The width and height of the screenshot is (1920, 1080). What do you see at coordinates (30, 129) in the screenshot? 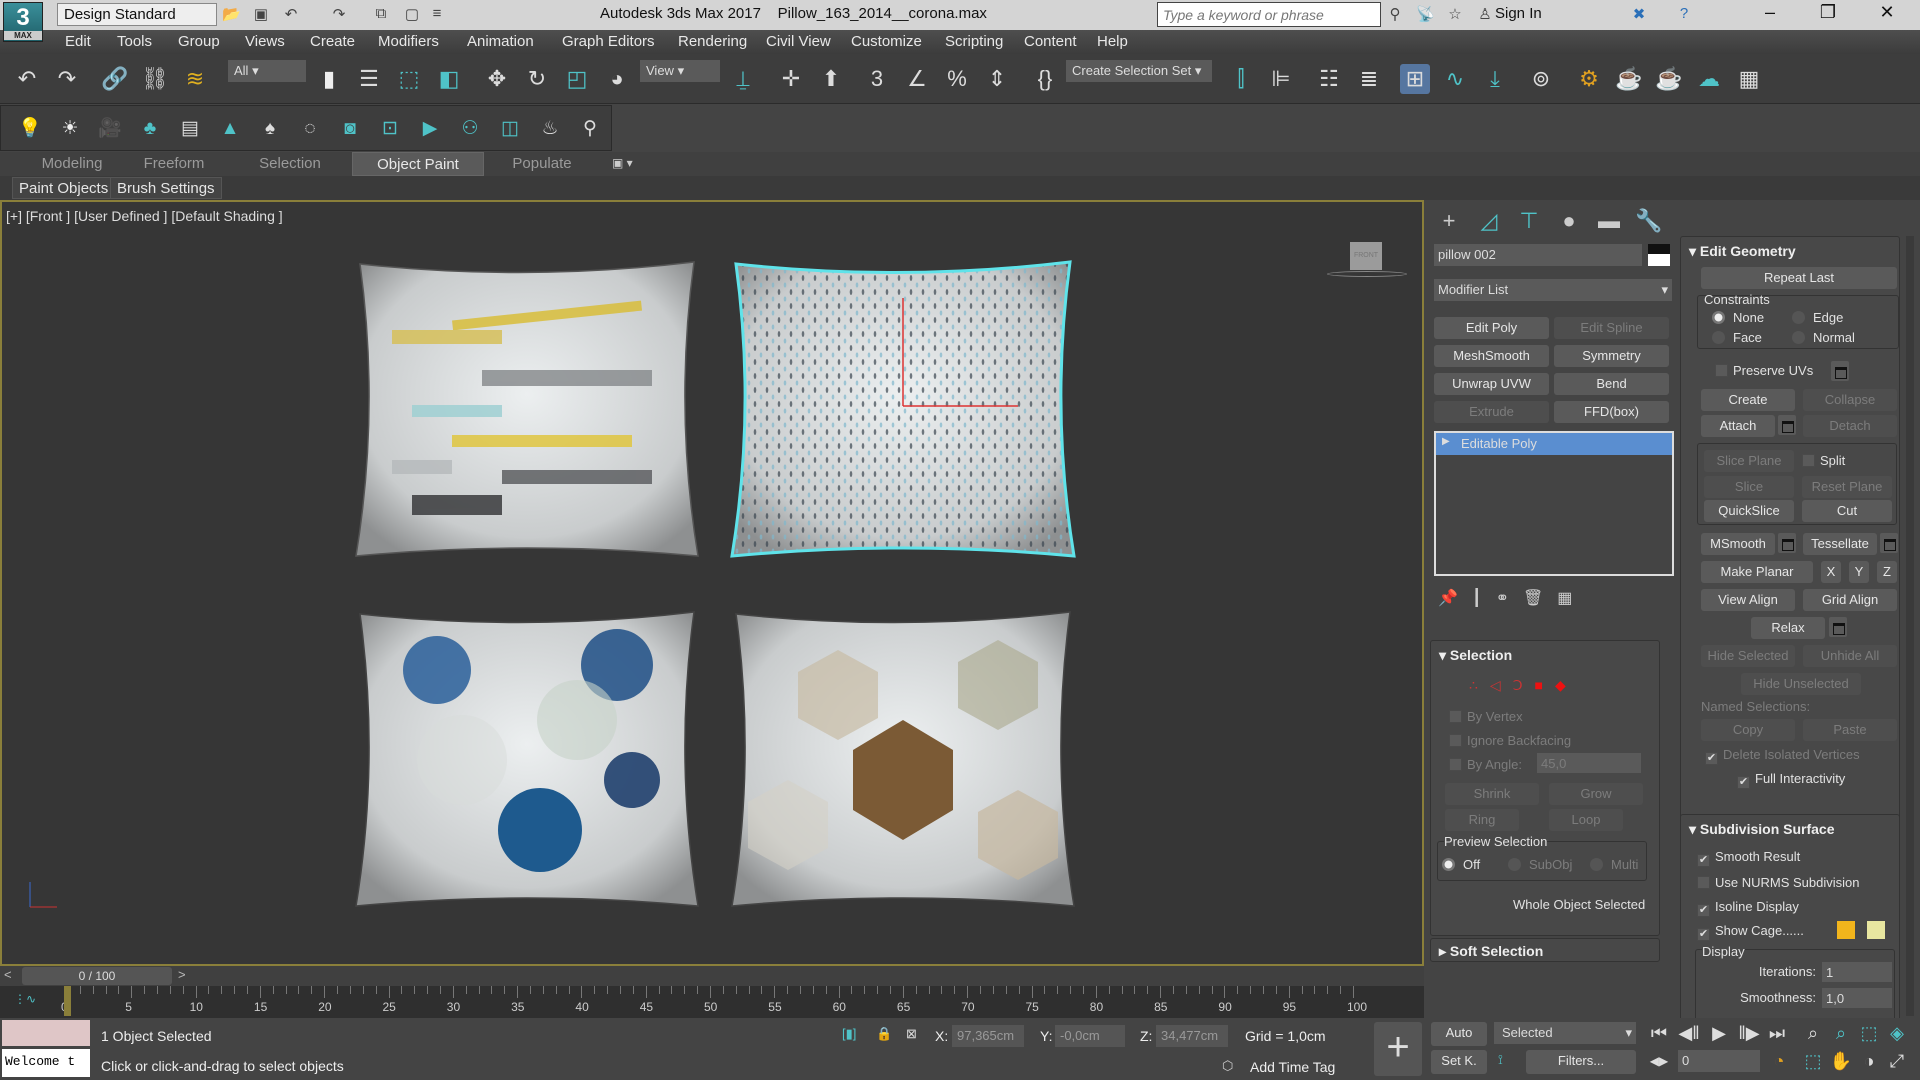
I see `light-icon: 💡` at bounding box center [30, 129].